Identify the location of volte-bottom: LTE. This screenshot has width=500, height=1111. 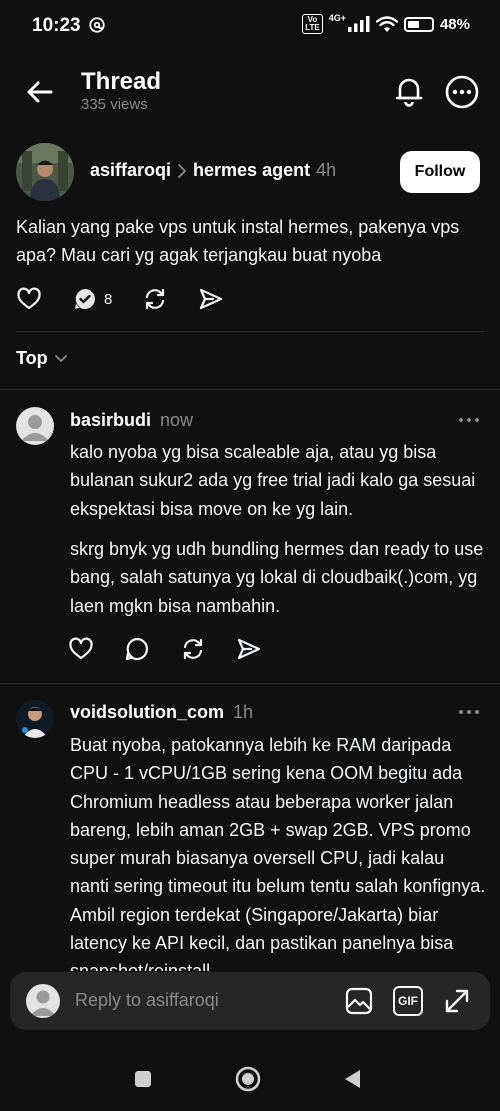
(312, 27).